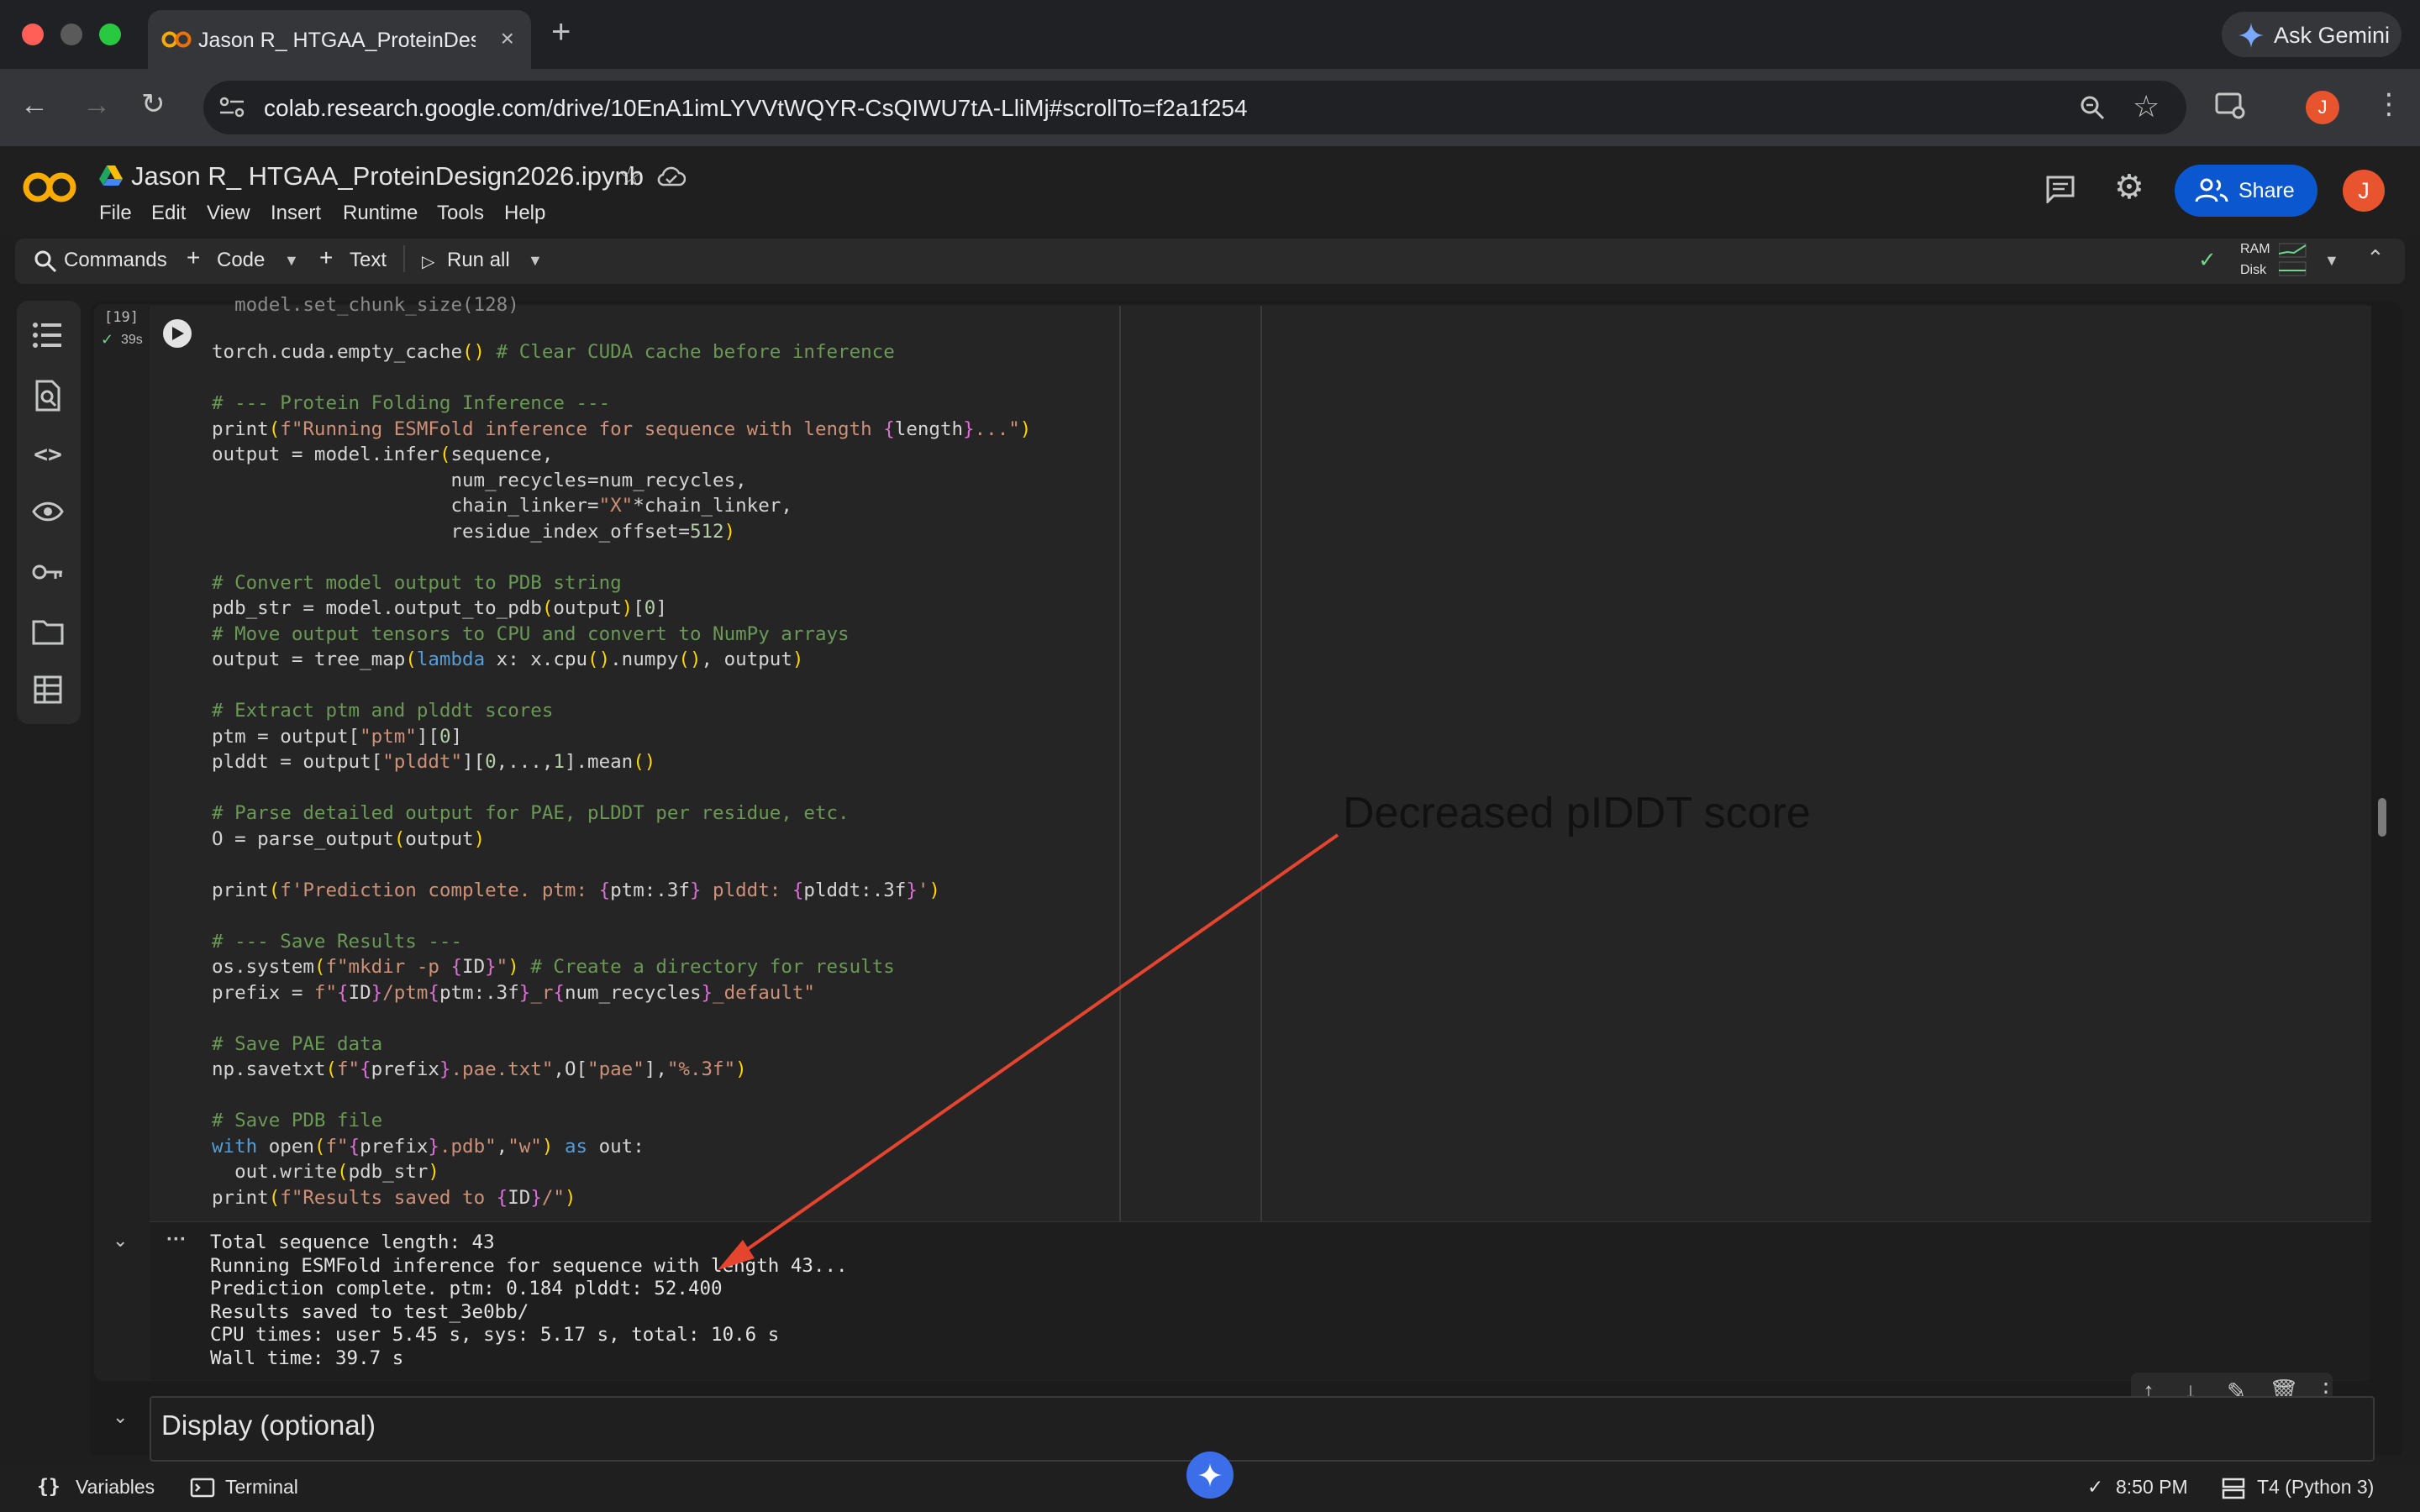 The image size is (2420, 1512). Describe the element at coordinates (2267, 190) in the screenshot. I see `share-label: Share` at that location.